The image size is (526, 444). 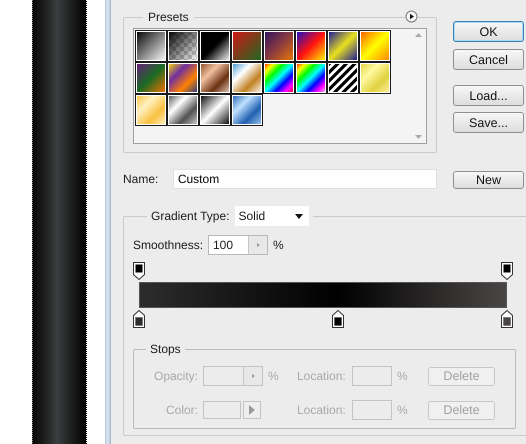 What do you see at coordinates (168, 245) in the screenshot?
I see `smoothness-label: Smoothness:` at bounding box center [168, 245].